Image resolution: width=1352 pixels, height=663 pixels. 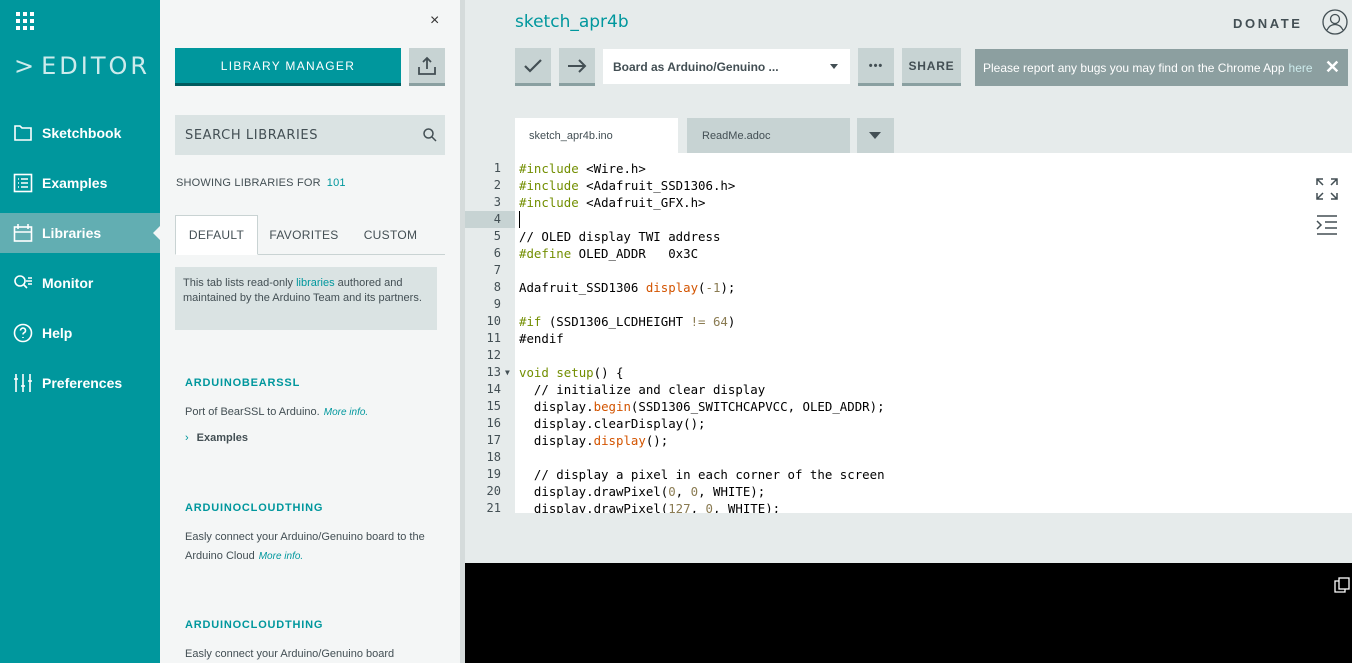 I want to click on banner-link: here, so click(x=1301, y=68).